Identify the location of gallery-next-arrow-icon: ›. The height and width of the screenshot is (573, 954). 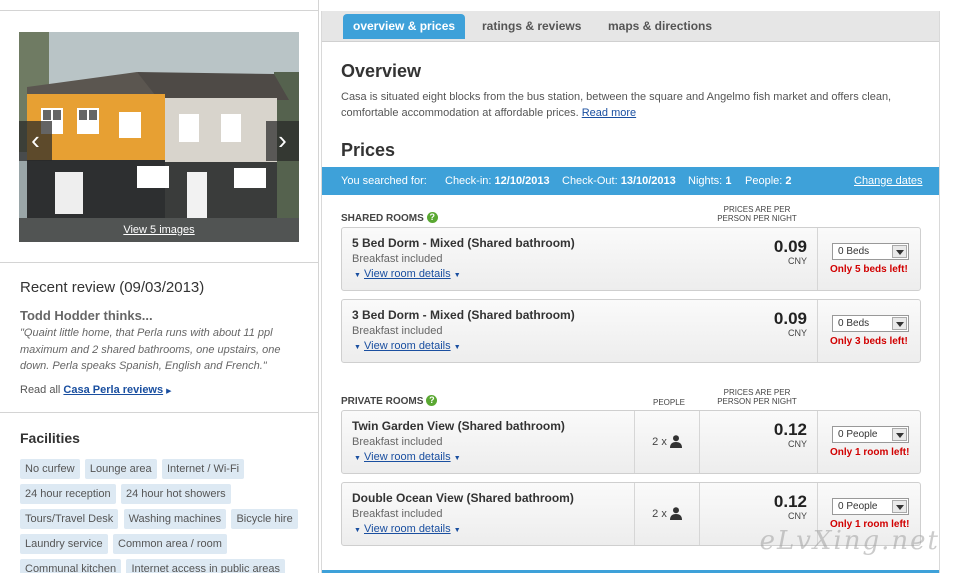
(282, 141).